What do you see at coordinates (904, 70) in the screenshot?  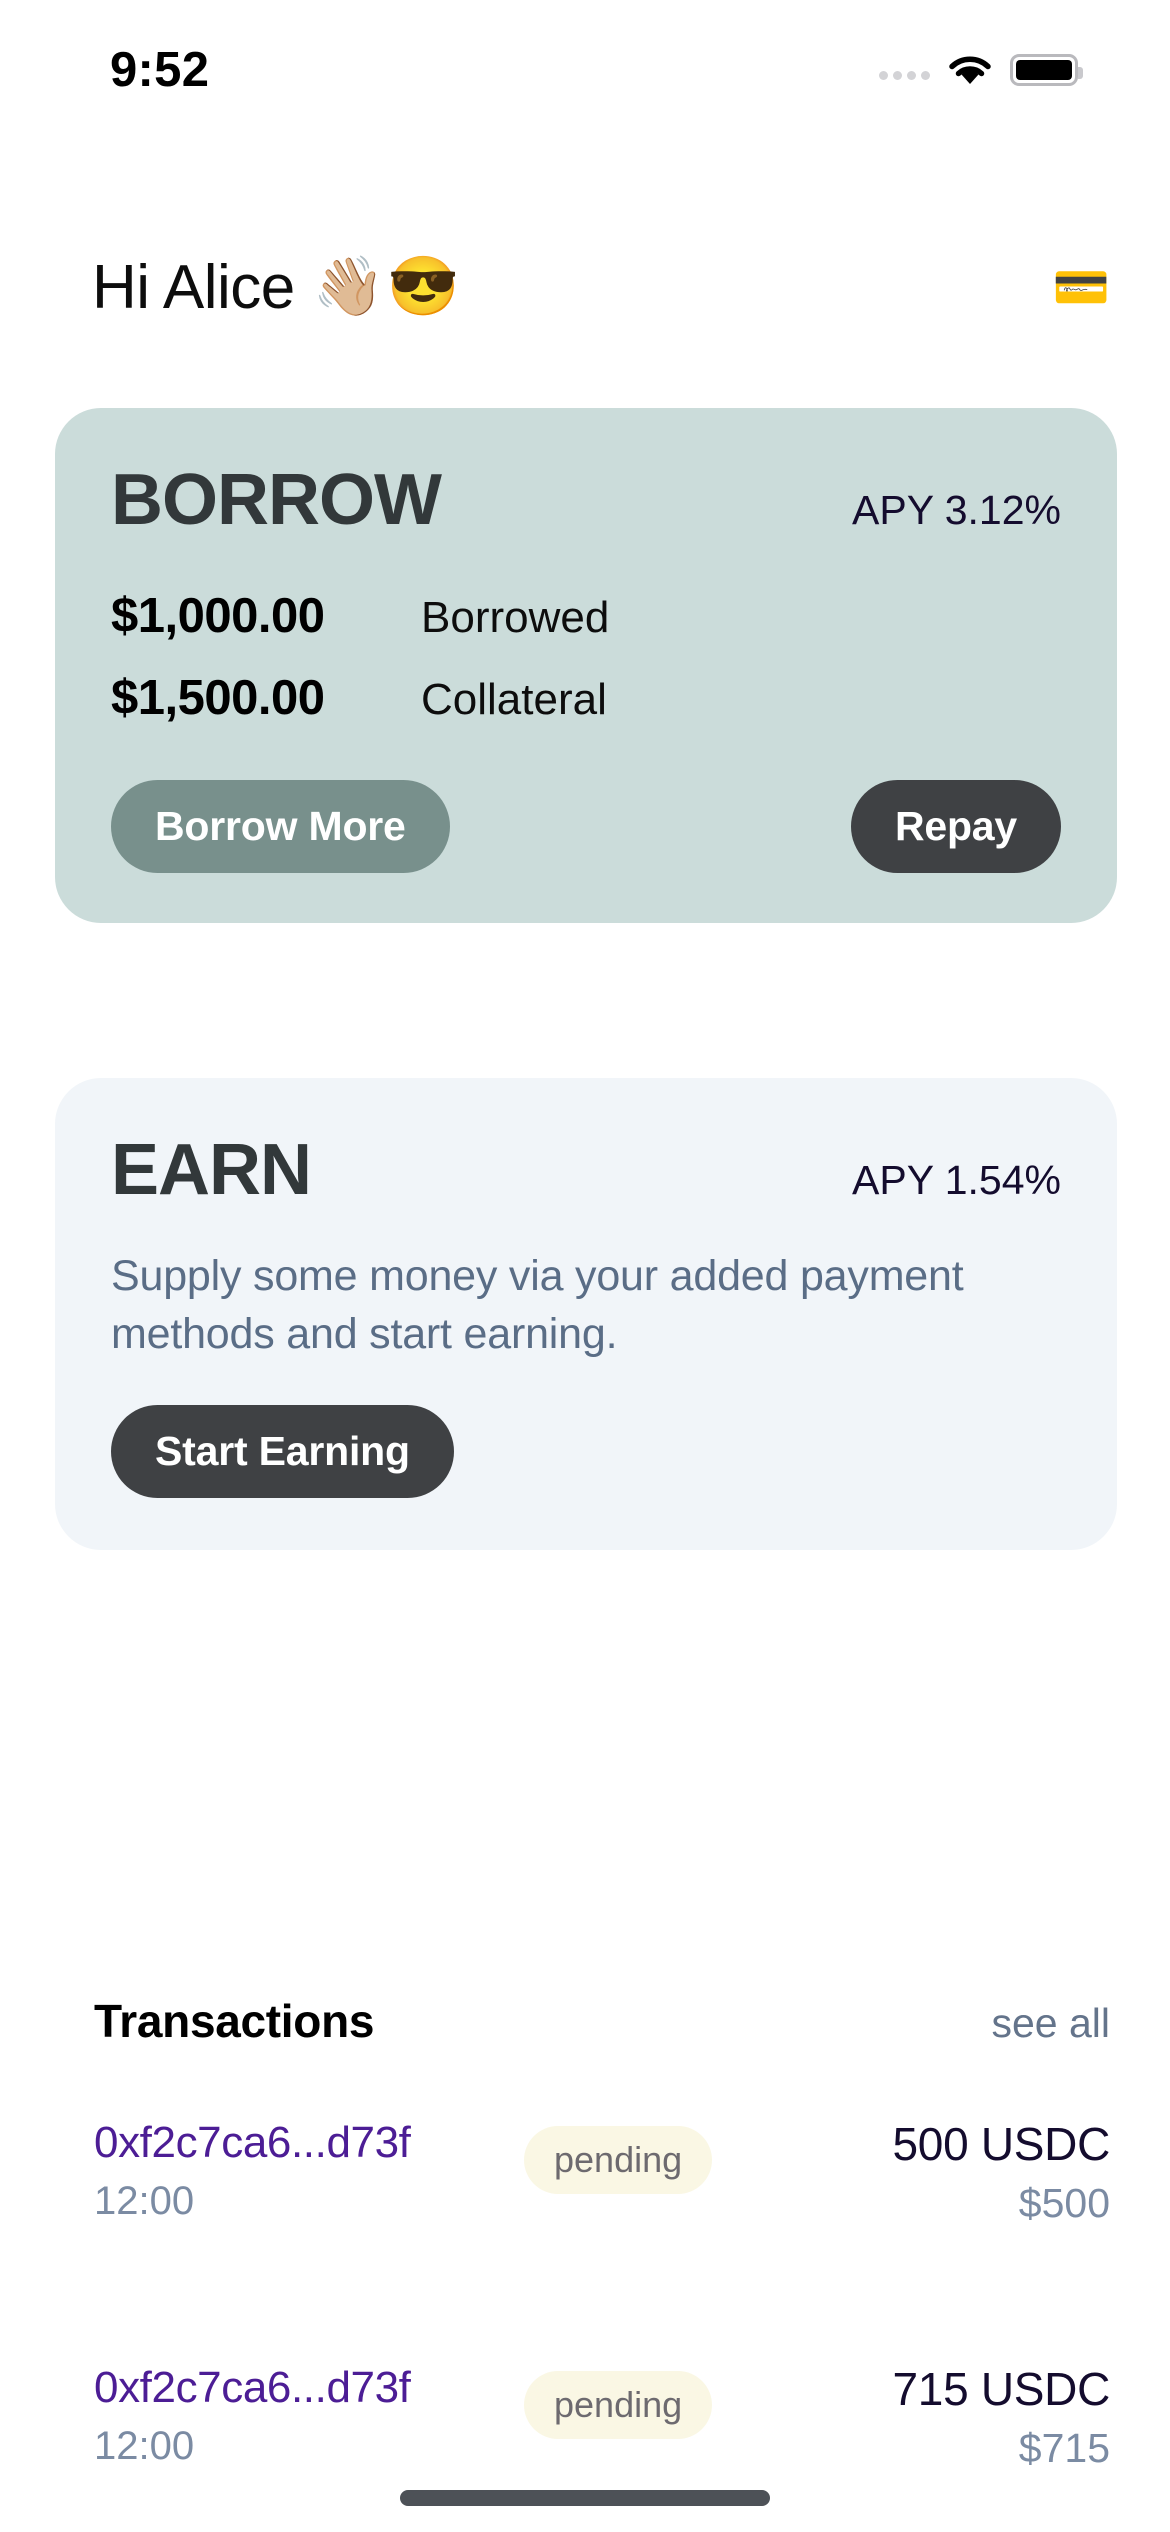 I see `cellular-dots-icon` at bounding box center [904, 70].